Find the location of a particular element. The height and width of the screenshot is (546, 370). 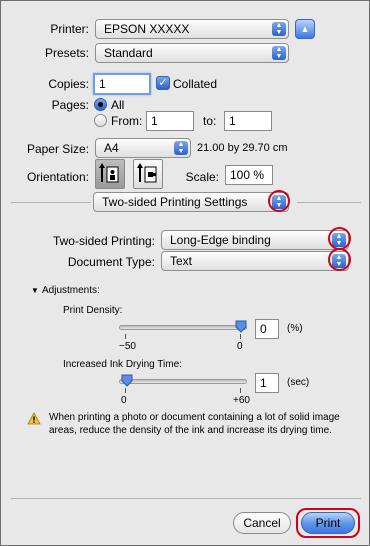

printer-label: Printer: is located at coordinates (69, 29).